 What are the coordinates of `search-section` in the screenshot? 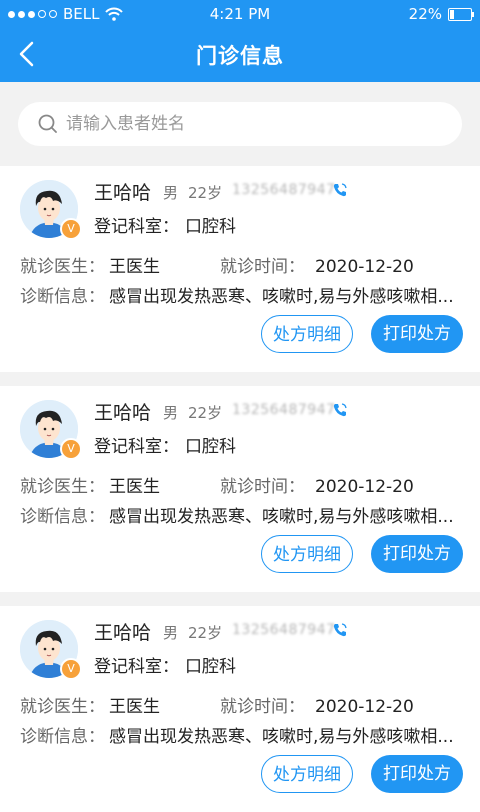 It's located at (240, 124).